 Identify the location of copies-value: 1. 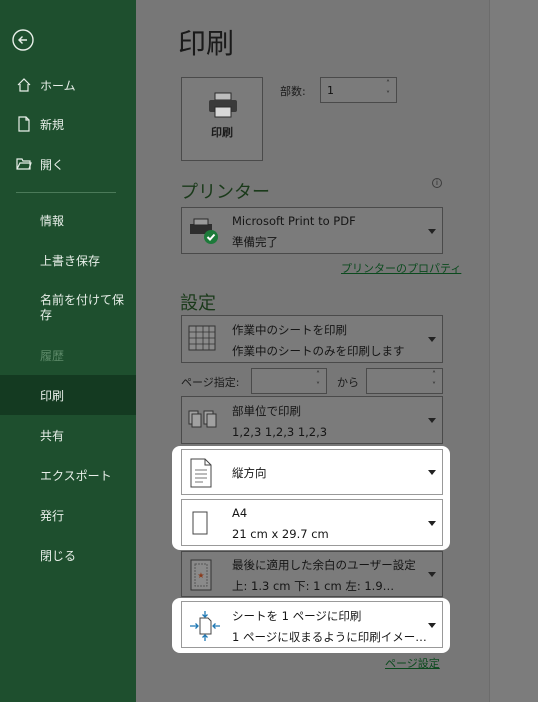
(330, 90).